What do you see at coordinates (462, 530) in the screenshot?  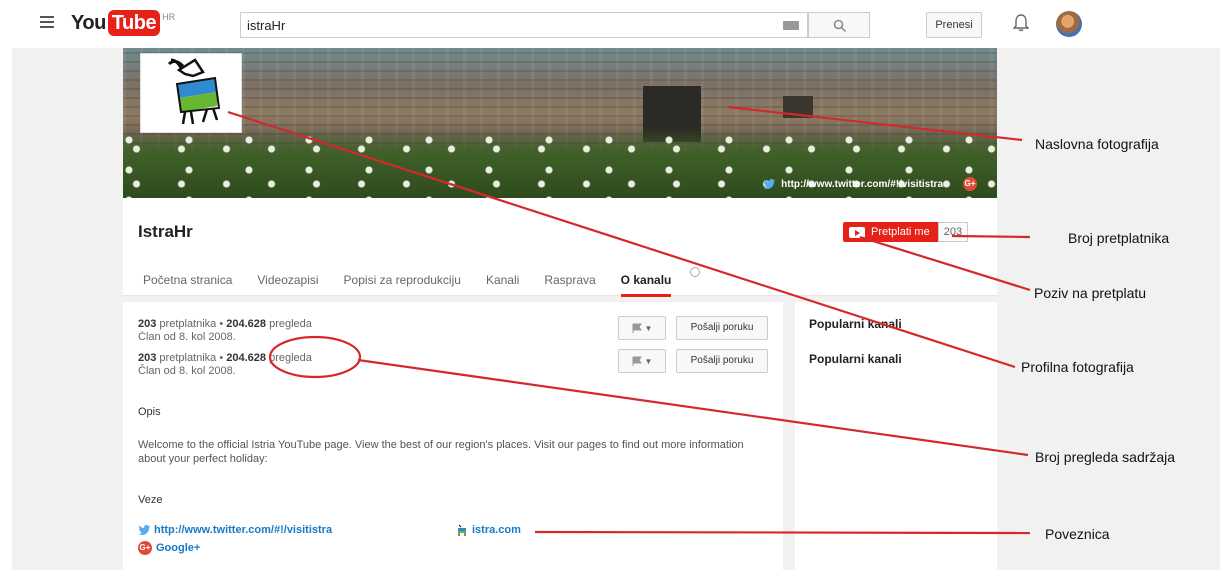 I see `goat-favicon-icon` at bounding box center [462, 530].